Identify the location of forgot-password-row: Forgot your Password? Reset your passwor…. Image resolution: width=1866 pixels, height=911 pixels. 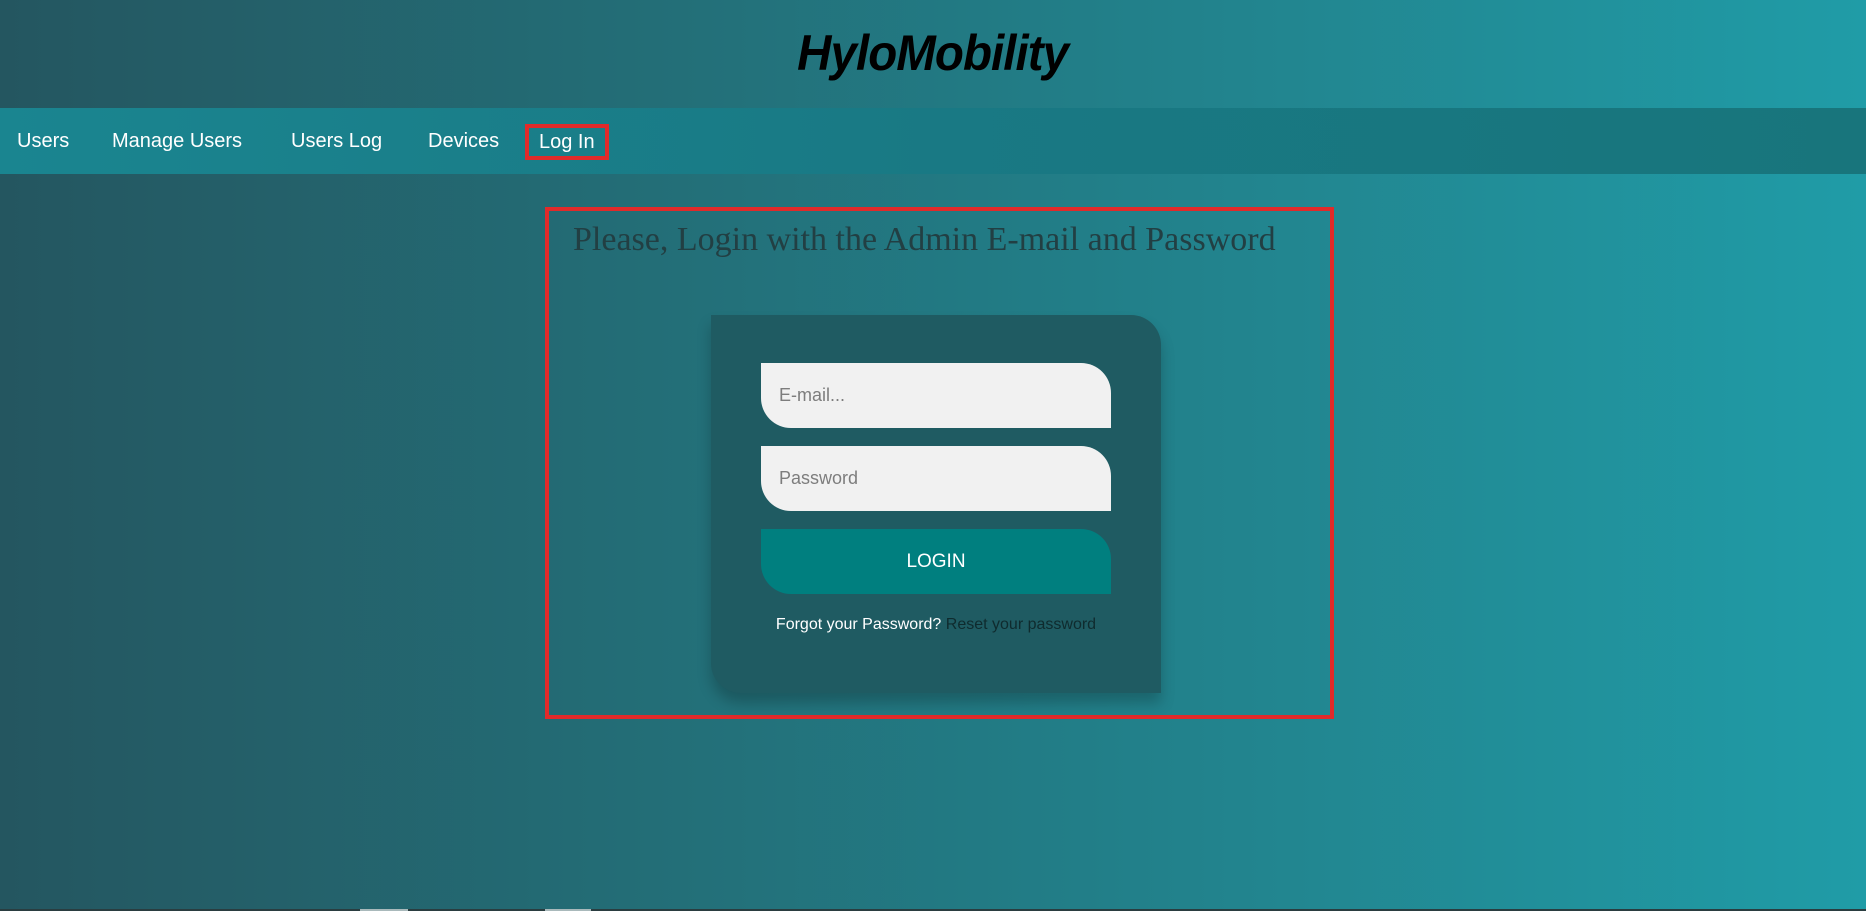
(936, 625).